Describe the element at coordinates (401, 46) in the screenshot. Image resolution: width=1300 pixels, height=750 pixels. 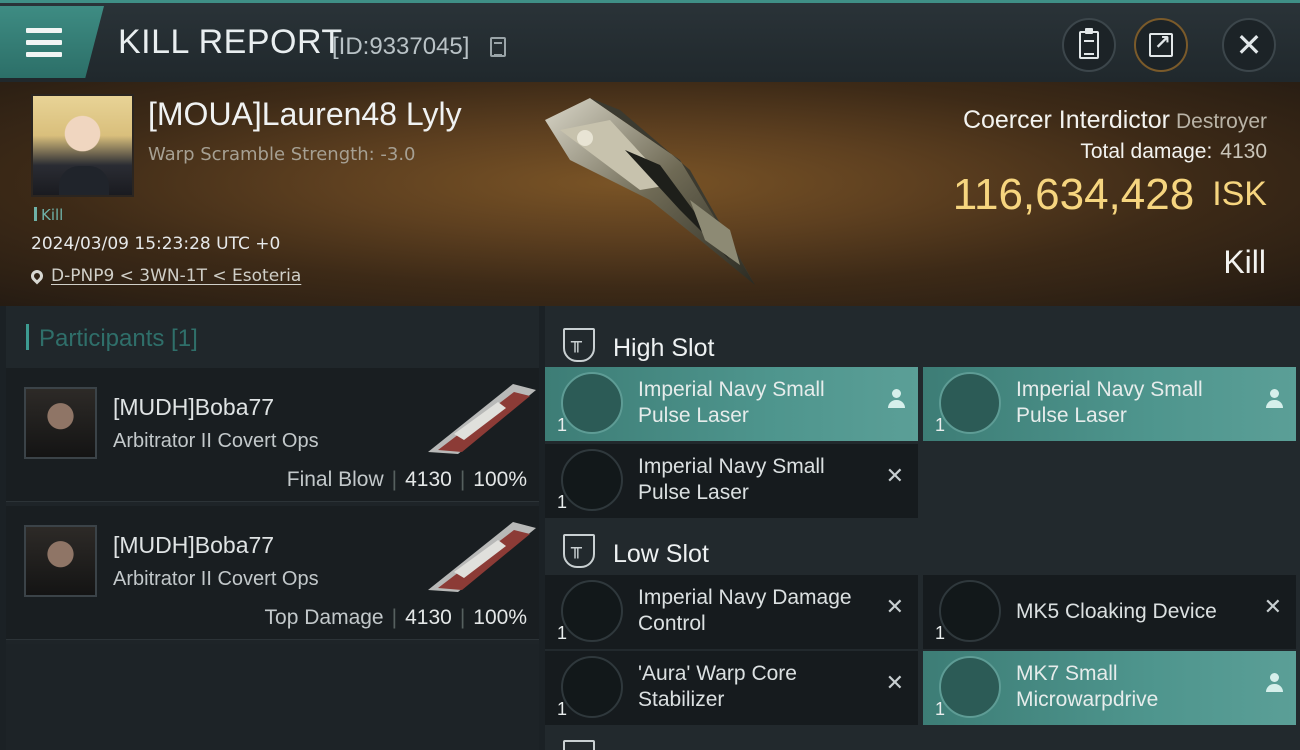
I see `report-id: [ID:9337045]` at that location.